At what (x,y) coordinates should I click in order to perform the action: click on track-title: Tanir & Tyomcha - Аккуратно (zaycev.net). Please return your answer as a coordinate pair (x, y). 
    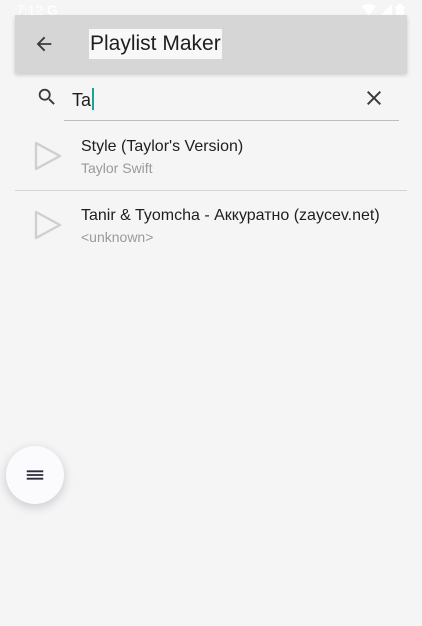
    Looking at the image, I should click on (230, 215).